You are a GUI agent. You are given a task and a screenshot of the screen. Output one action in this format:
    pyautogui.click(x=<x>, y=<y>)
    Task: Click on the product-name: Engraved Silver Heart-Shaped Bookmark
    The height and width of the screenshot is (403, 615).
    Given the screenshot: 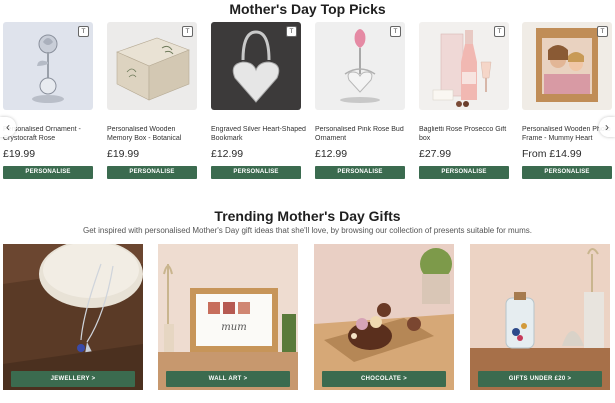 What is the action you would take?
    pyautogui.click(x=258, y=135)
    